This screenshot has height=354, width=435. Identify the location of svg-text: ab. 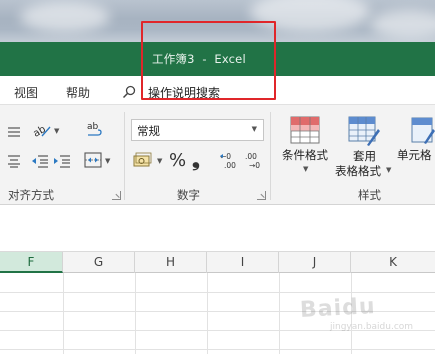
(93, 127).